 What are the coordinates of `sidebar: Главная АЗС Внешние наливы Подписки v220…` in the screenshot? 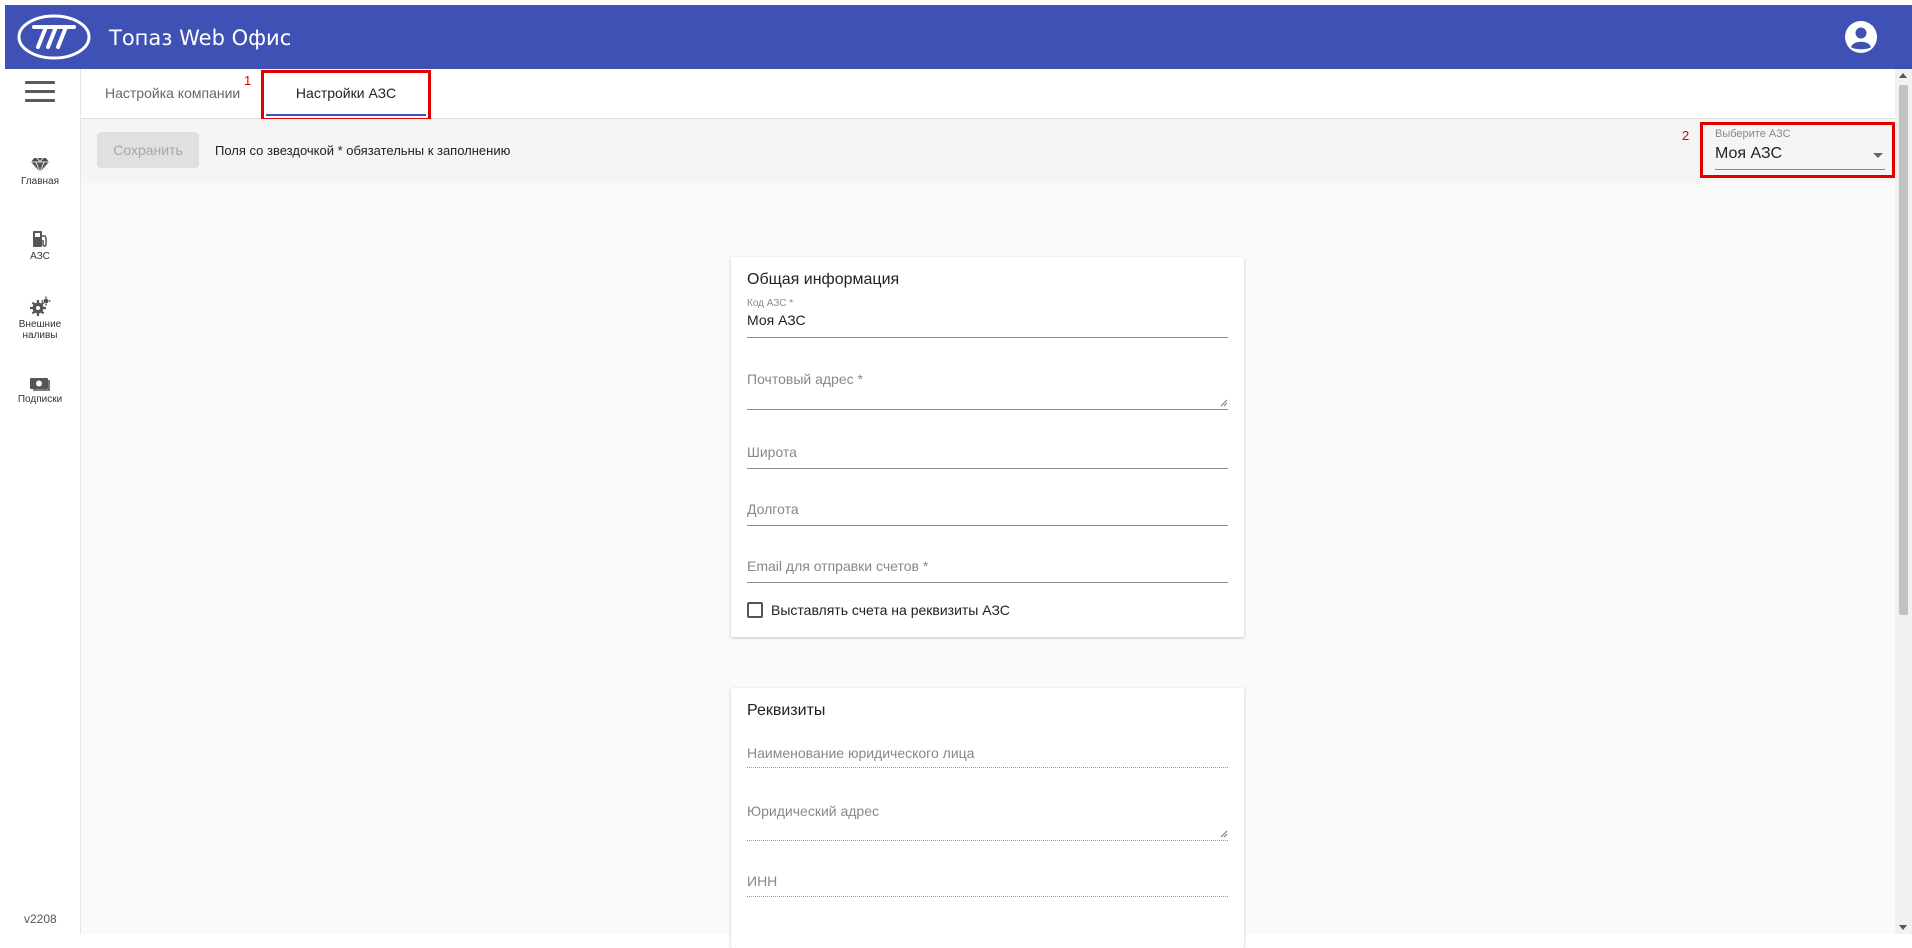 It's located at (40, 501).